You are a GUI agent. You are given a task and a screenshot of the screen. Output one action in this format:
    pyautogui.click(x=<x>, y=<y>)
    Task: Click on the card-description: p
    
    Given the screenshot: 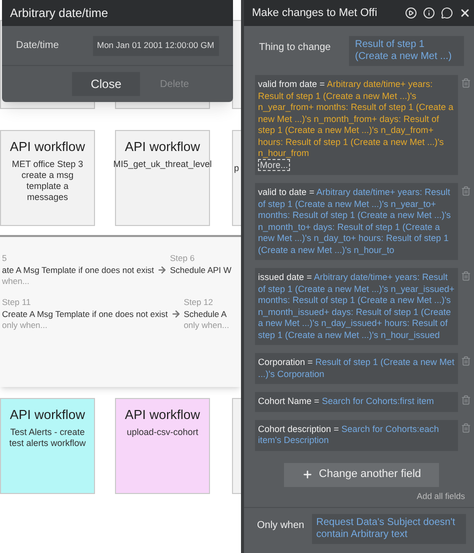 What is the action you would take?
    pyautogui.click(x=237, y=168)
    